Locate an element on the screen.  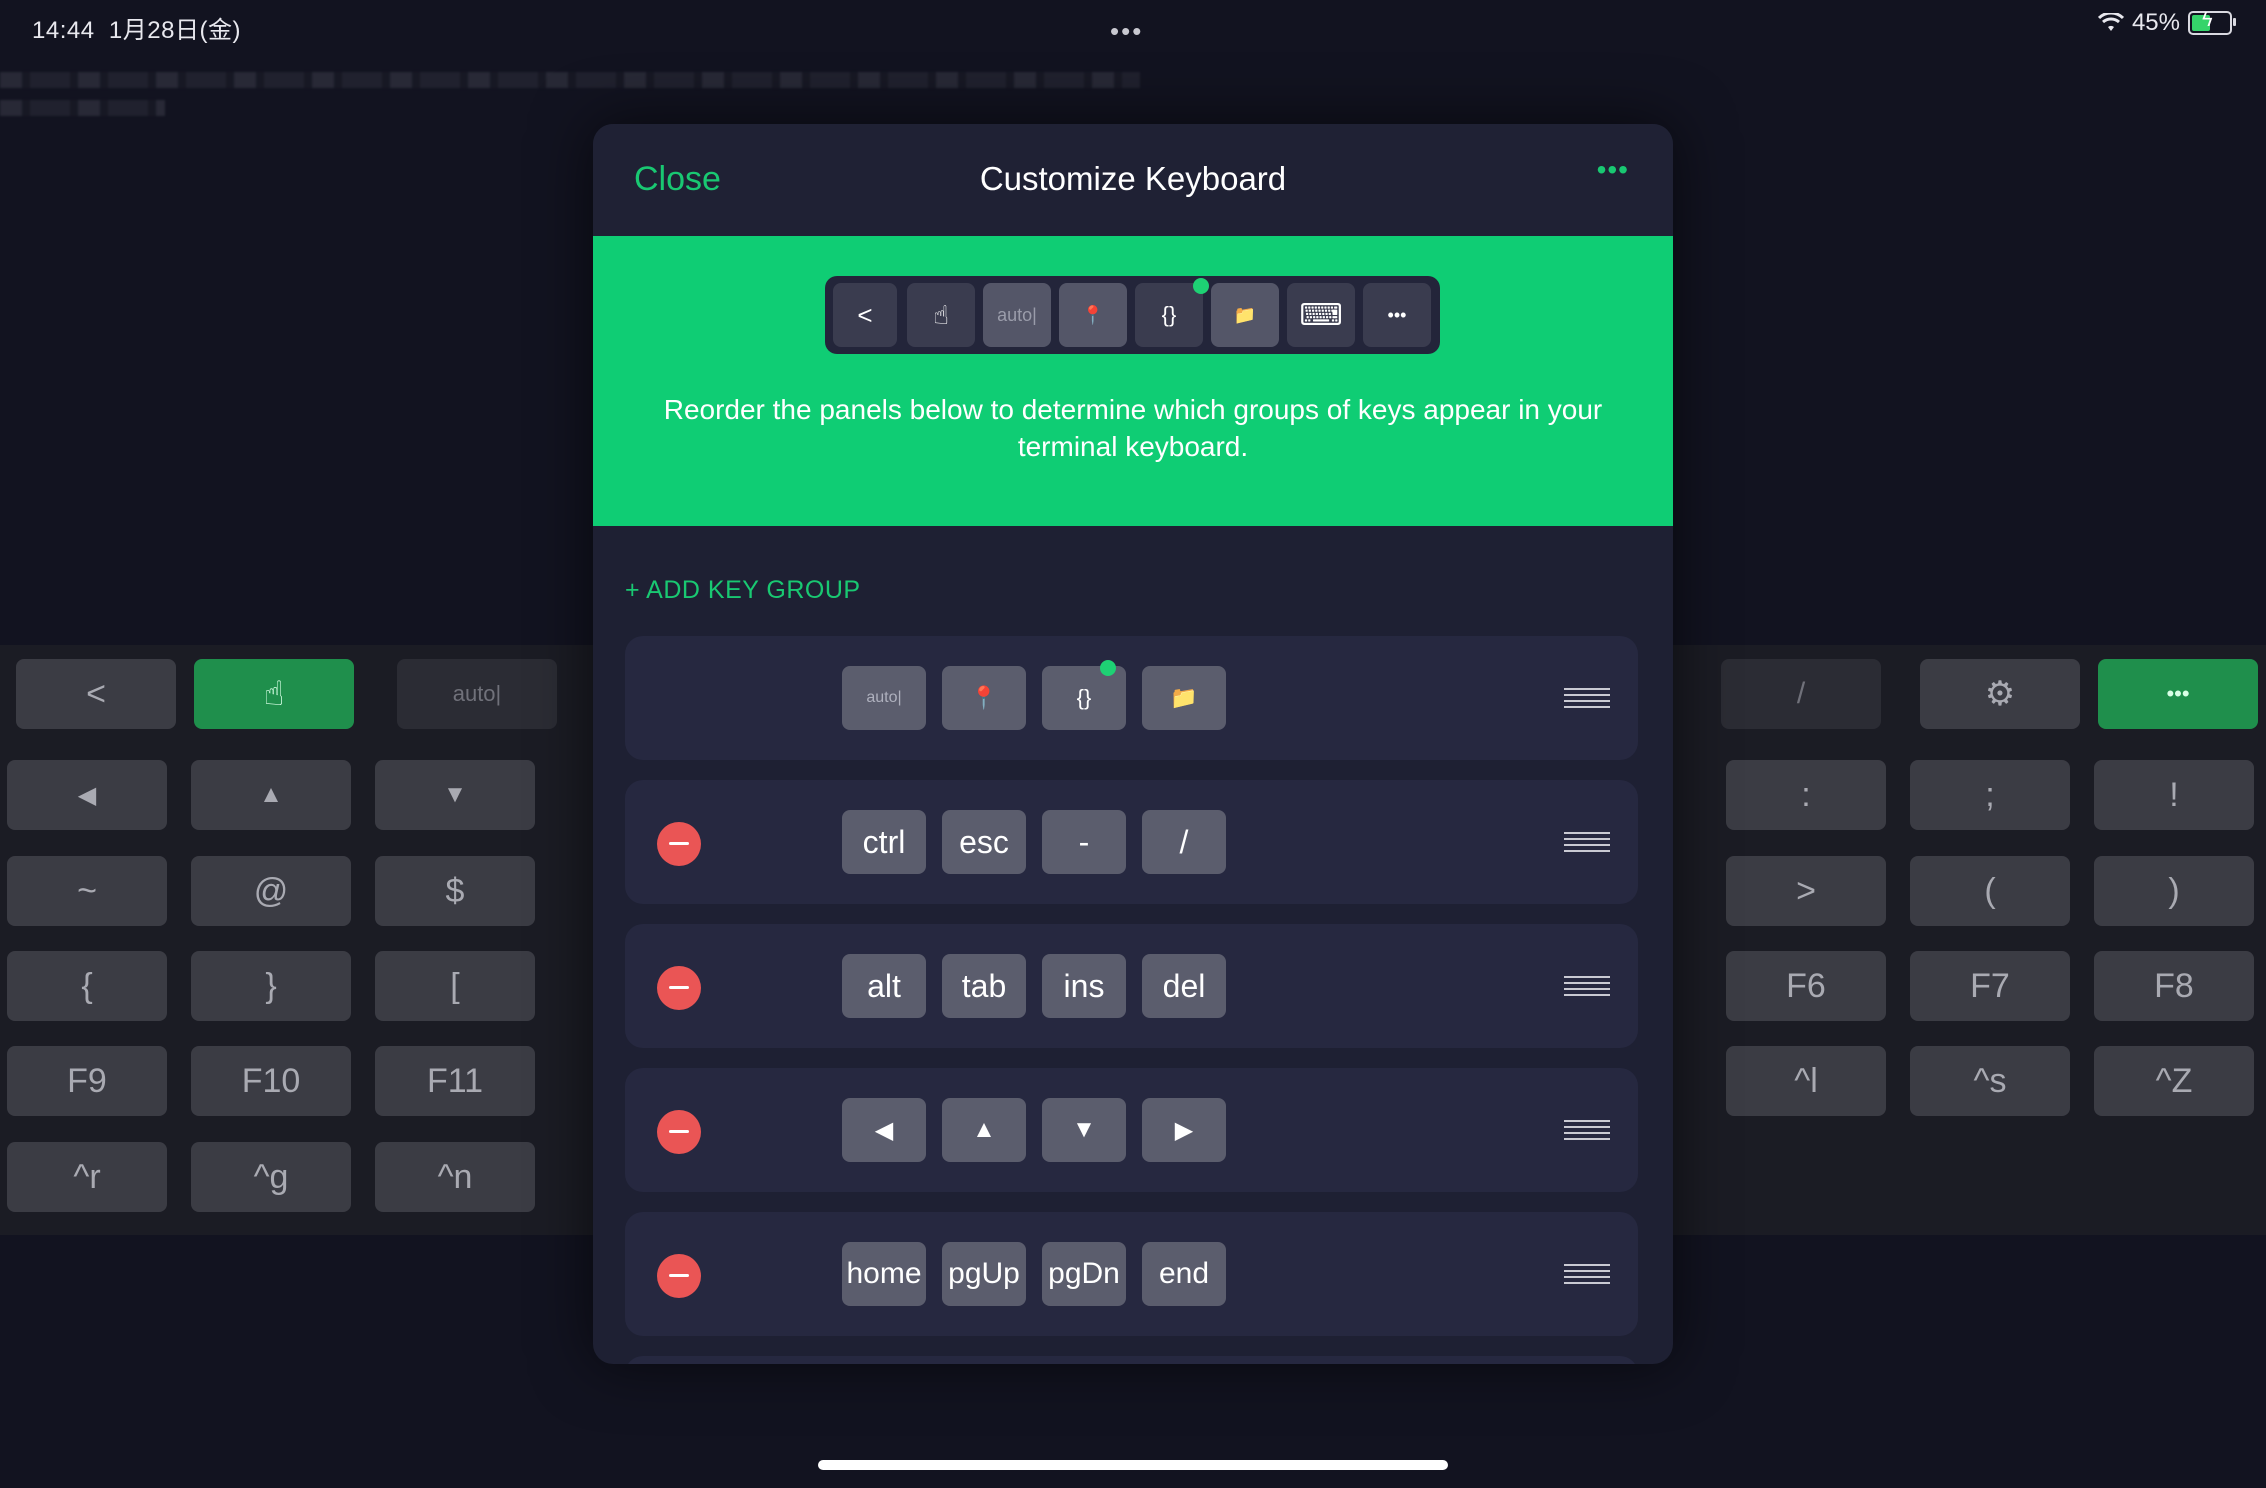
bg-key: ~ is located at coordinates (87, 891).